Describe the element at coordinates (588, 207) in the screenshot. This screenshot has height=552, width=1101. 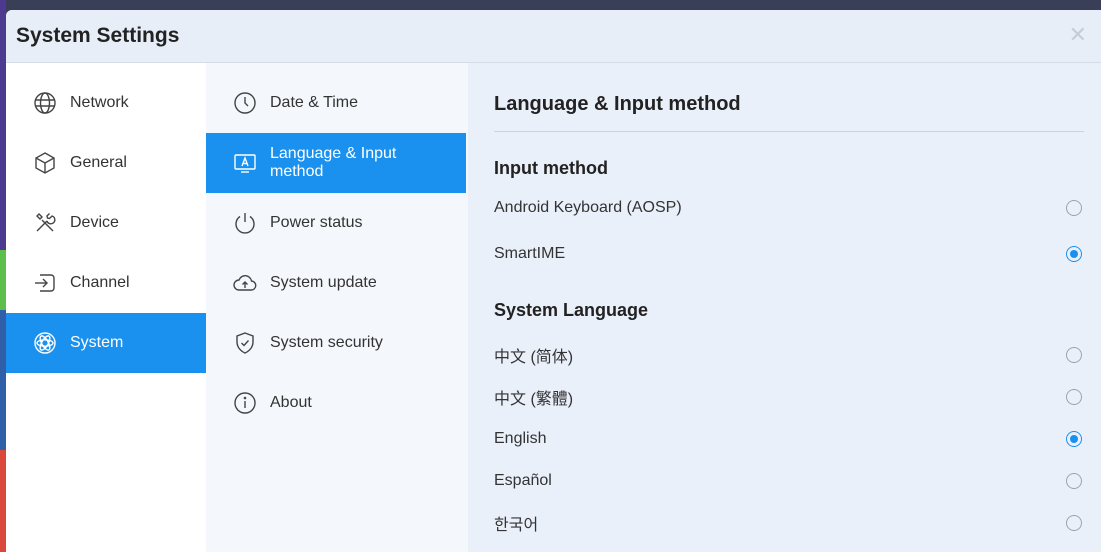
I see `option-label: Android Keyboard (AOSP)` at that location.